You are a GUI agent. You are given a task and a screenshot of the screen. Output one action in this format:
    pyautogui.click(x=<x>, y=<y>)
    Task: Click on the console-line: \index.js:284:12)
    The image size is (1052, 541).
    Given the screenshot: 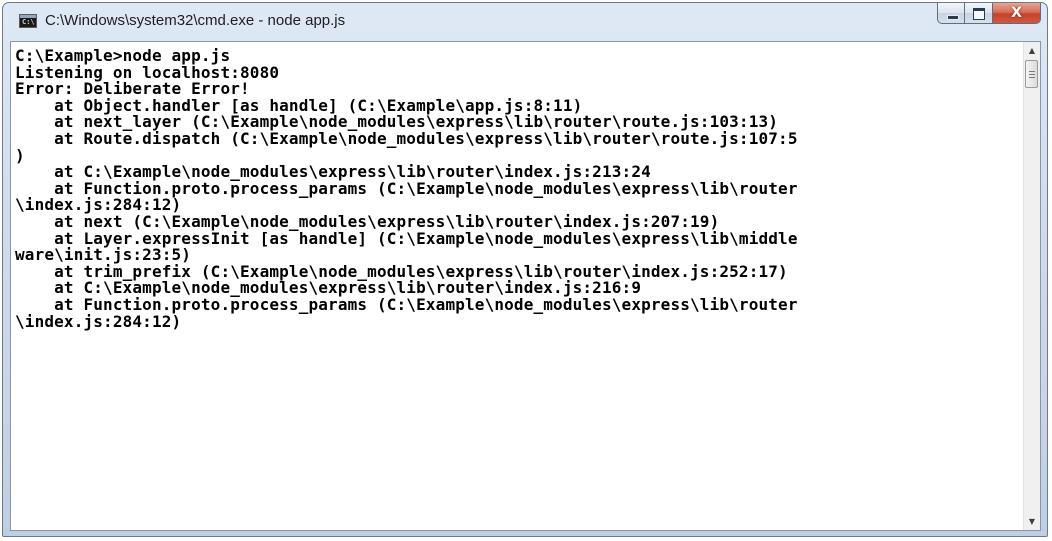 What is the action you would take?
    pyautogui.click(x=98, y=321)
    